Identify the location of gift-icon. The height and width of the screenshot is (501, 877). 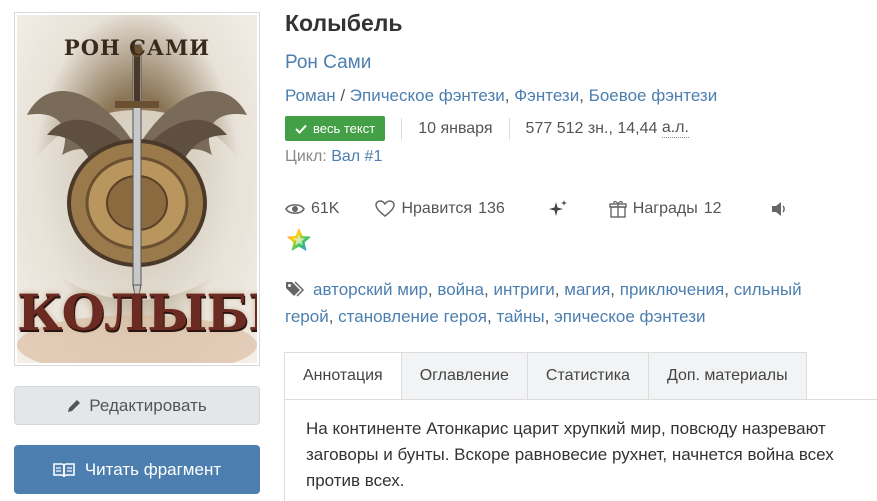
(618, 209).